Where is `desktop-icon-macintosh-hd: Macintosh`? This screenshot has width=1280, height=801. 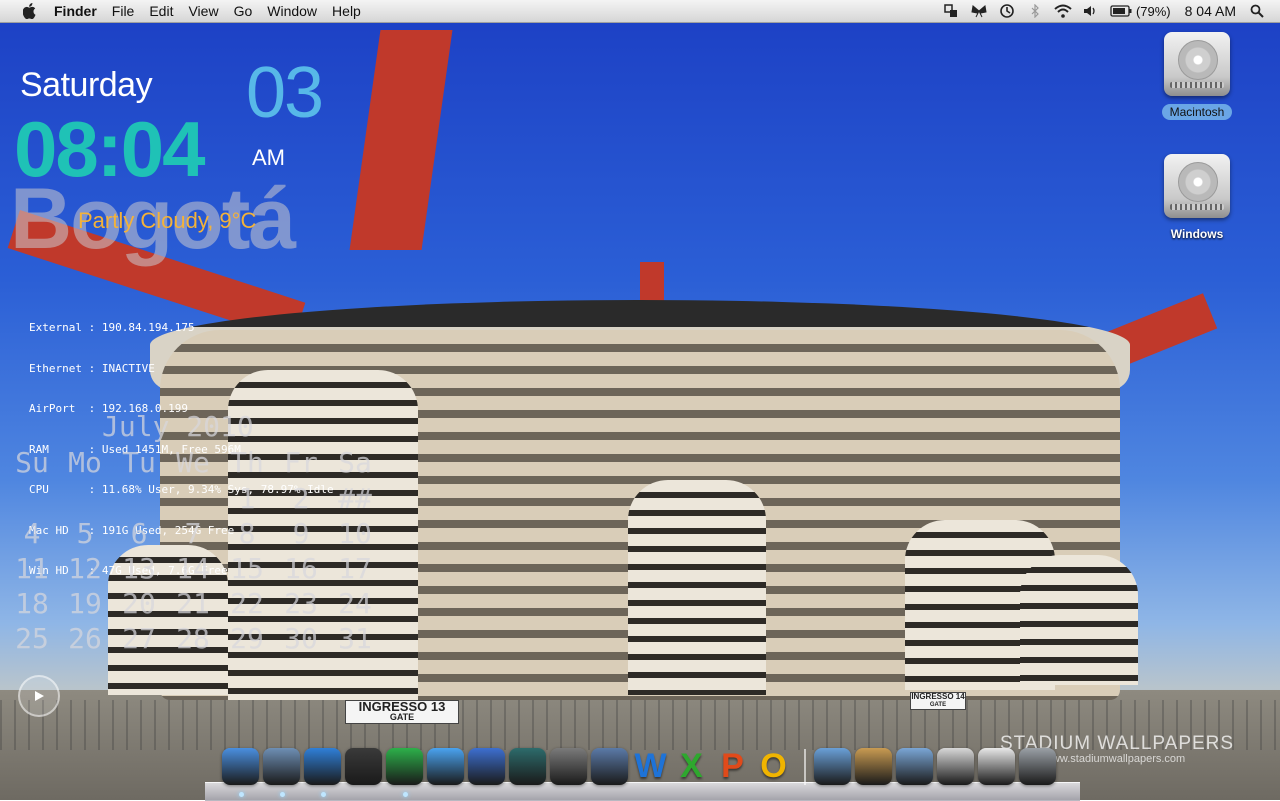
desktop-icon-macintosh-hd: Macintosh is located at coordinates (1197, 76).